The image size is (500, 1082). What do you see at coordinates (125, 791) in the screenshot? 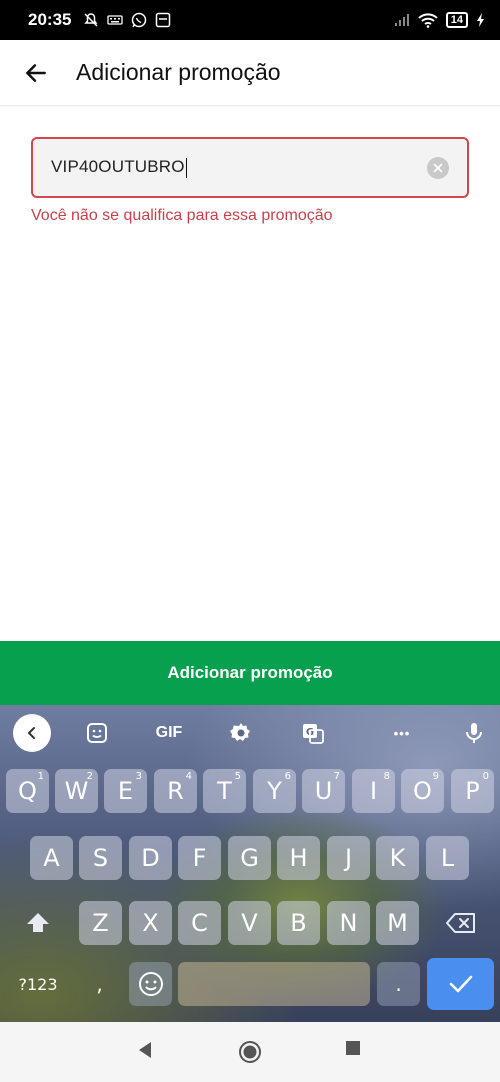
I see `key-e: E3` at bounding box center [125, 791].